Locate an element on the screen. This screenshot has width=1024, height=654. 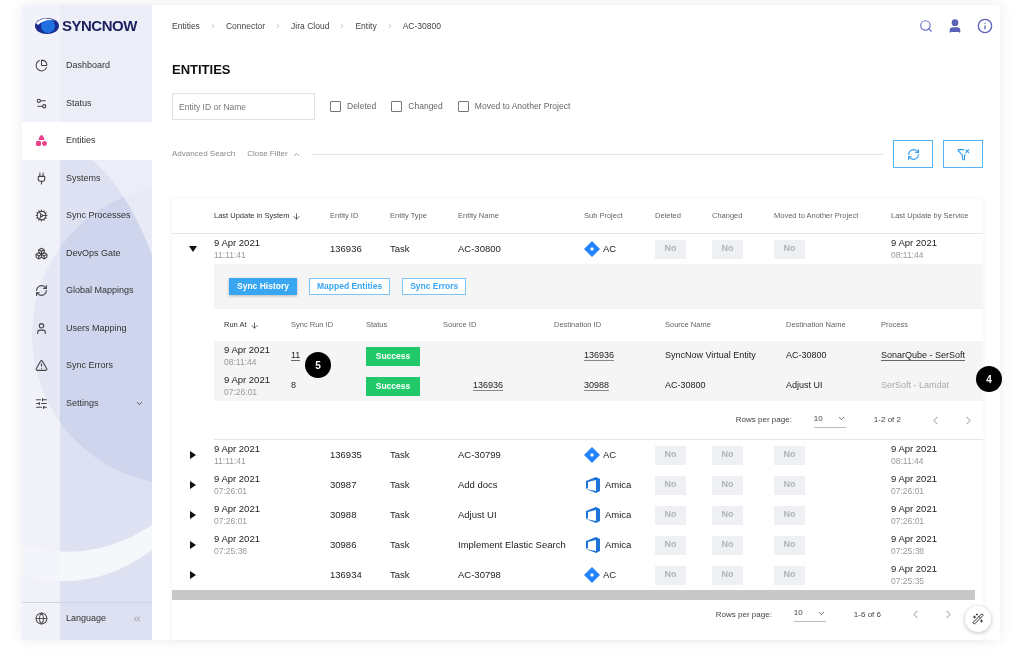
sidebar-item: Global Mappings is located at coordinates (87, 291).